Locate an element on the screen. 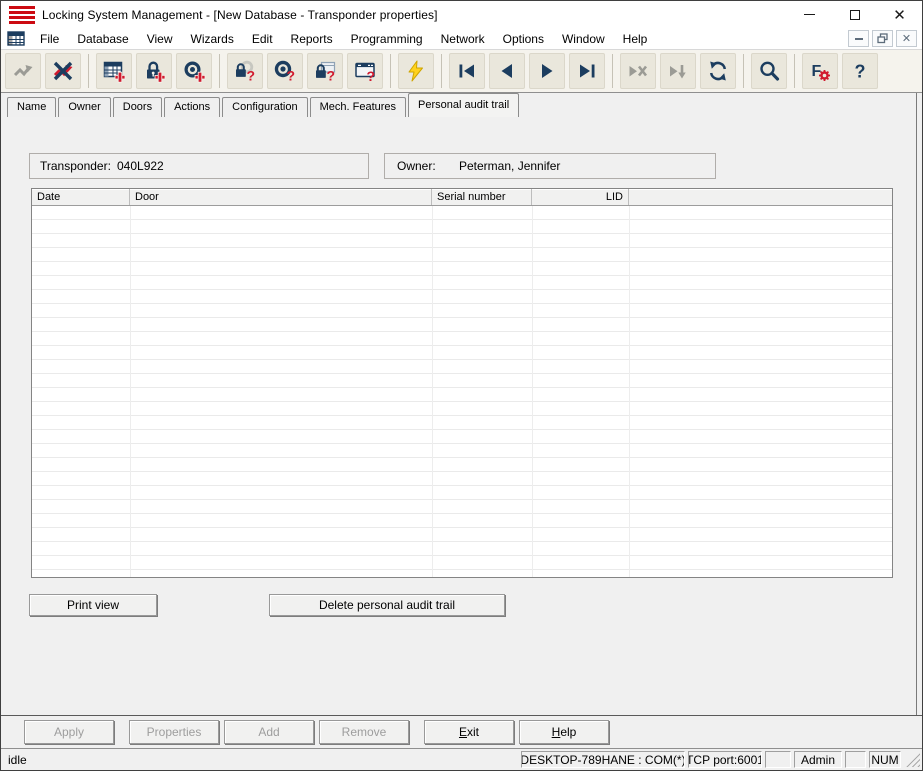 The image size is (923, 771). read-via-network-button: ? is located at coordinates (365, 71).